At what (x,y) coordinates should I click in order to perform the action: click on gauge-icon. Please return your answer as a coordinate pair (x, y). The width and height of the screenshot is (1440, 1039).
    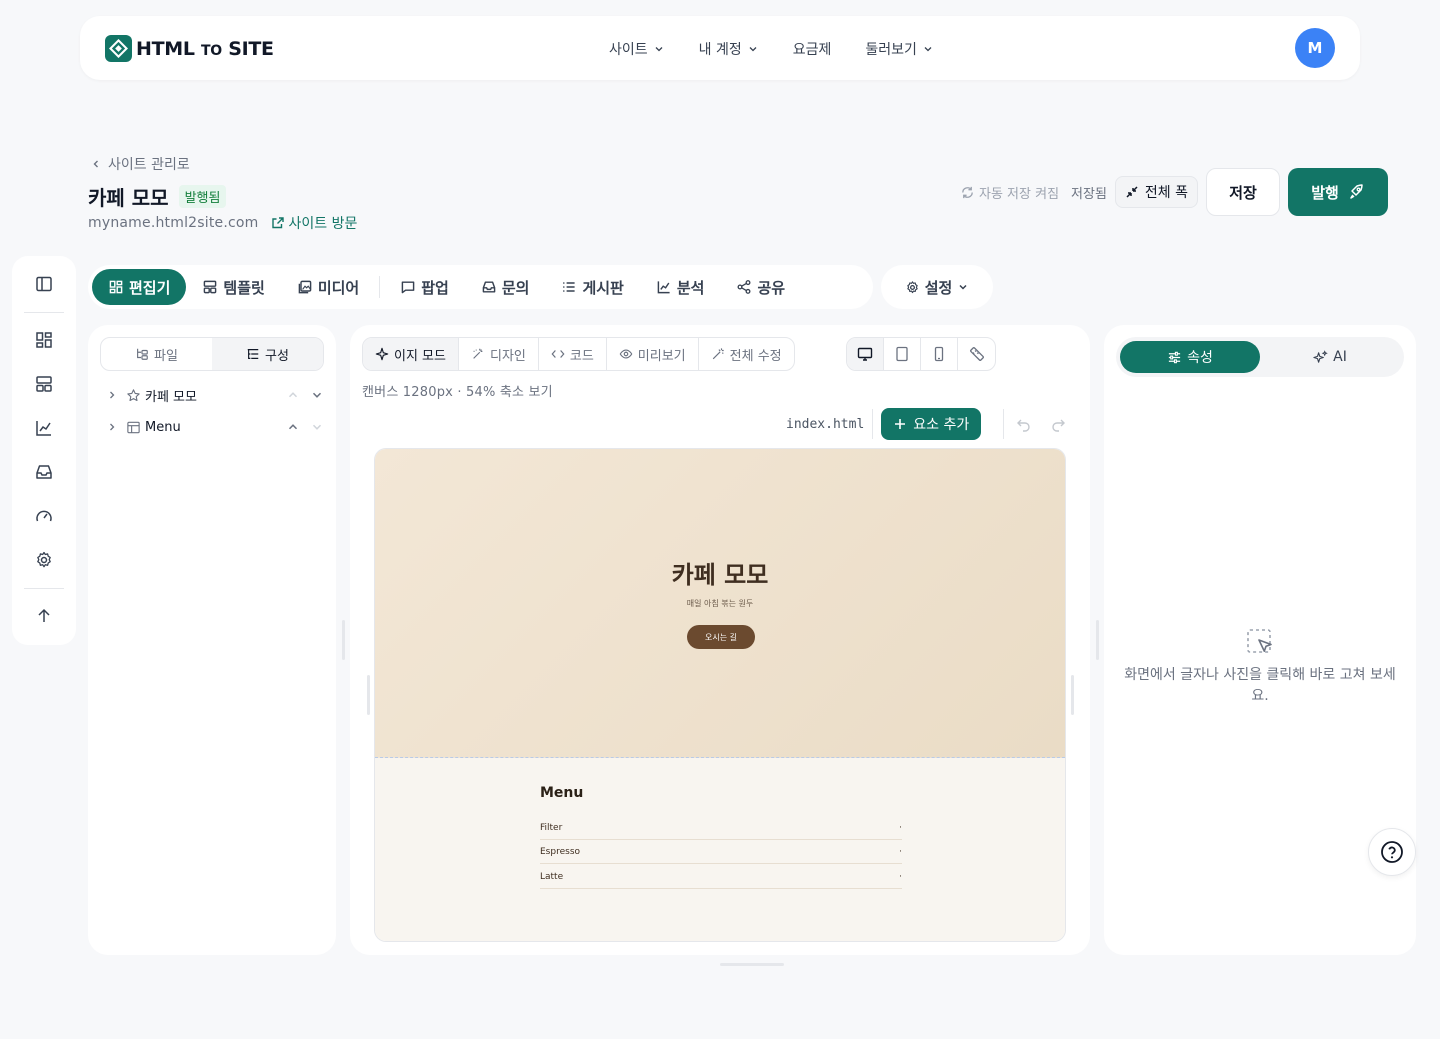
    Looking at the image, I should click on (44, 516).